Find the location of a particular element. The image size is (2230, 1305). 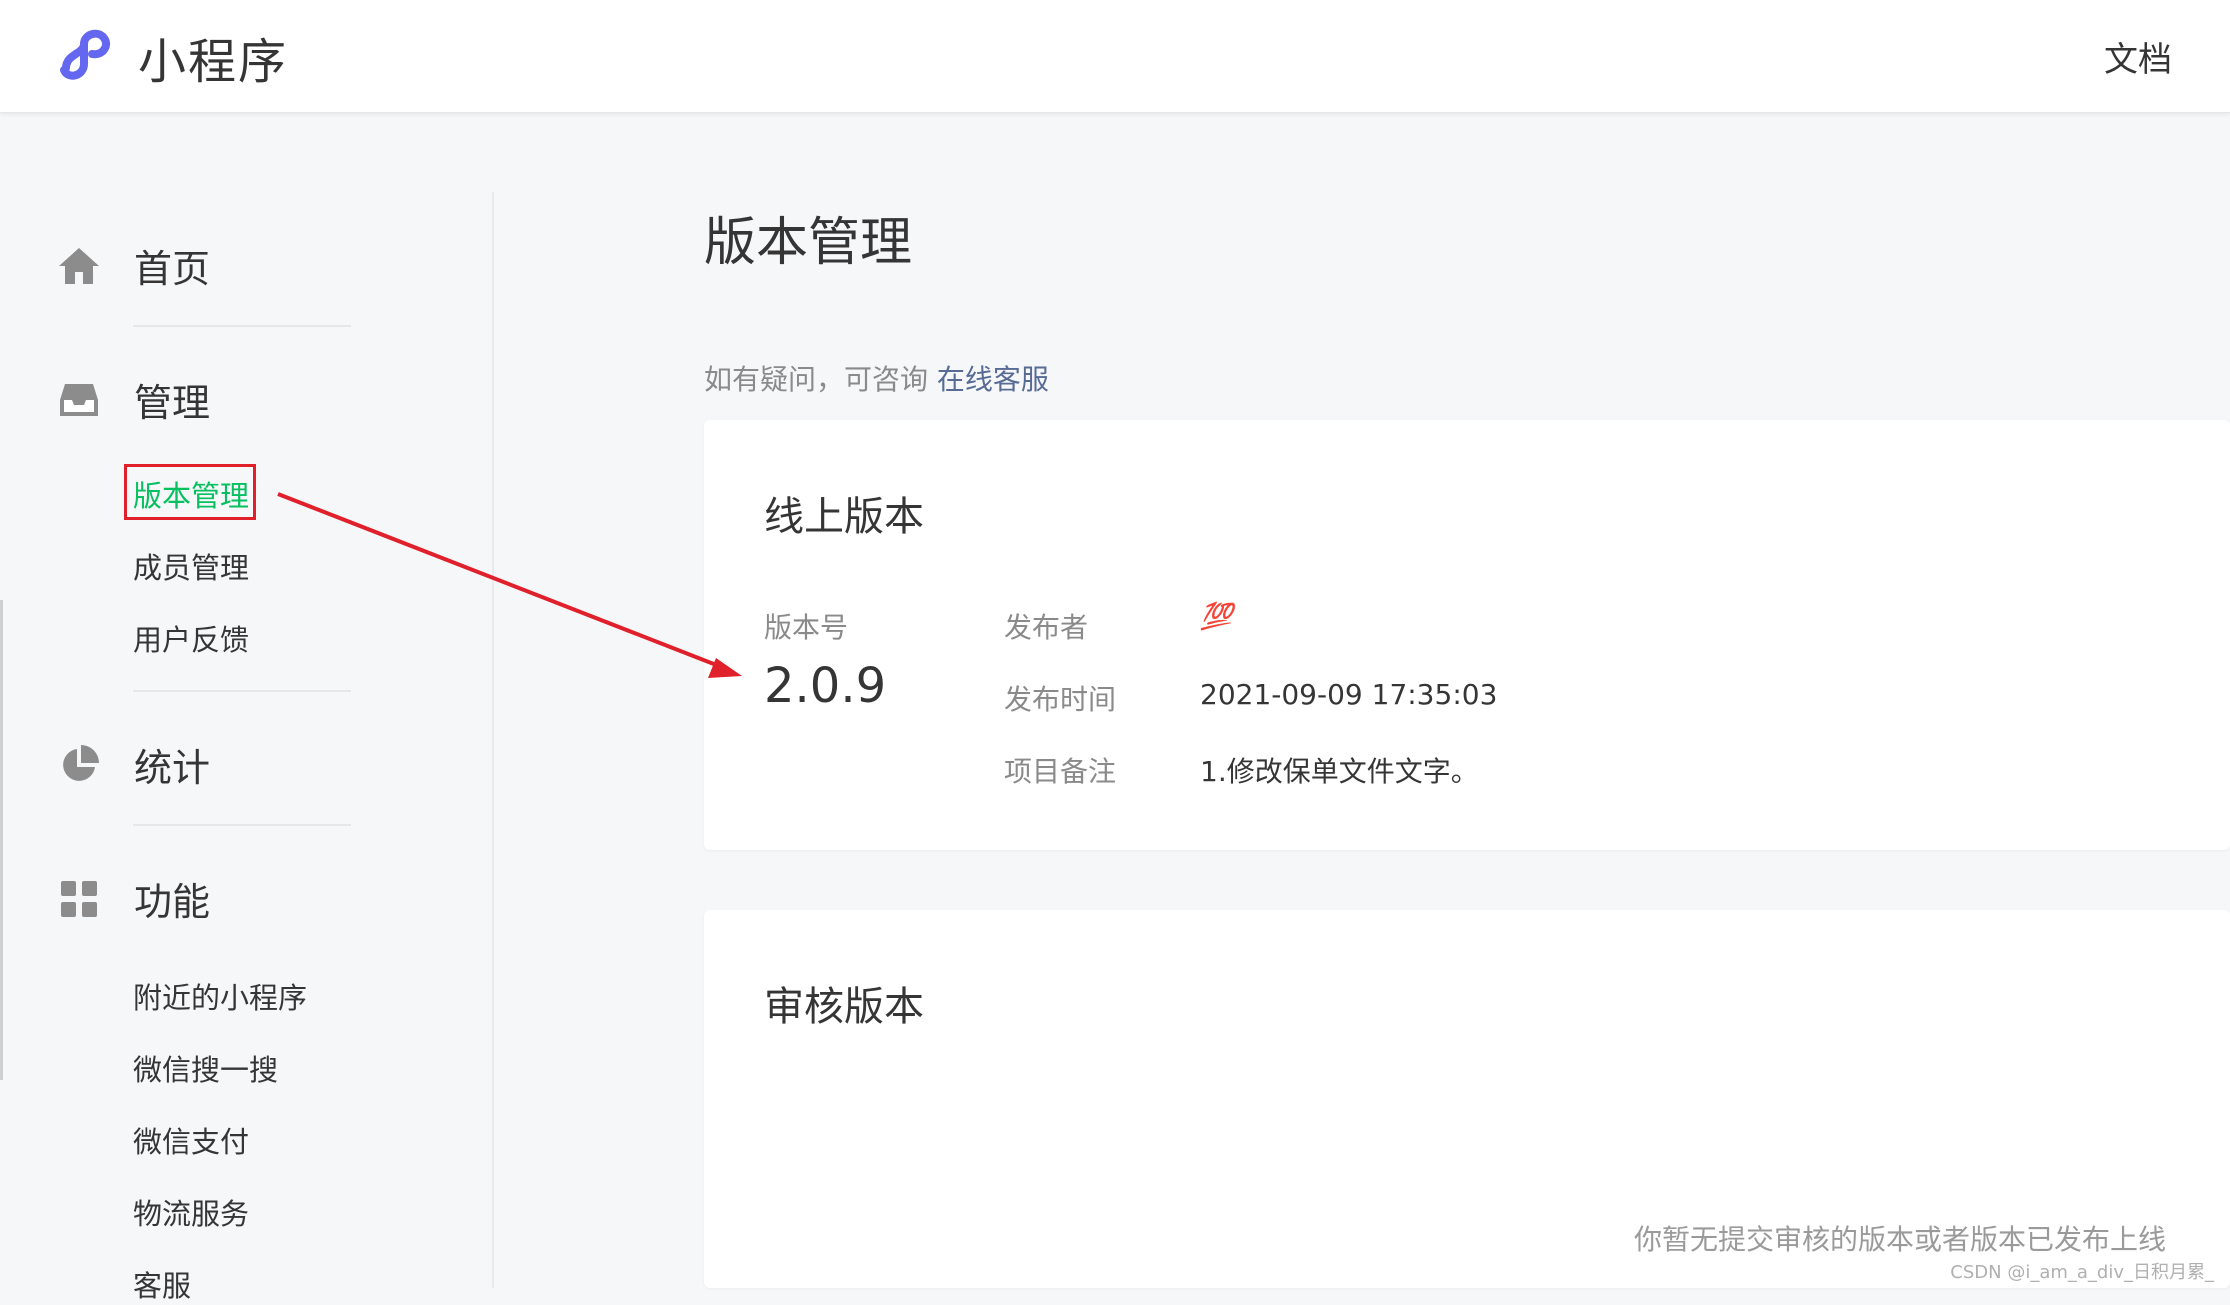

version-number-label: 版本号 is located at coordinates (806, 627).